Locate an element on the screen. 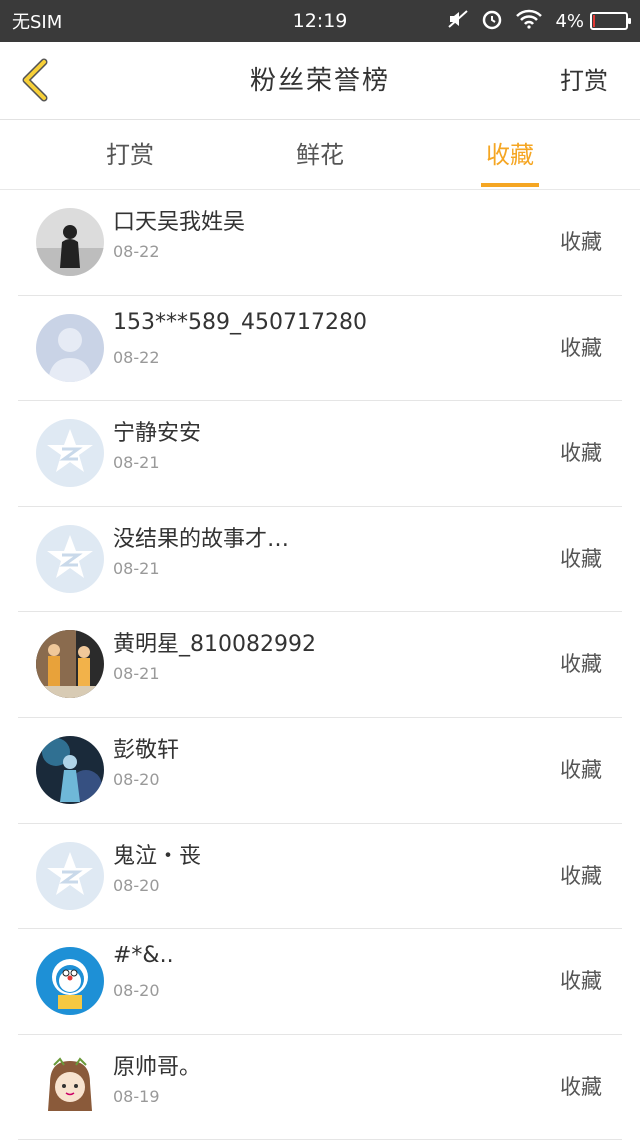 This screenshot has height=1140, width=640. list-item: 鬼泣・丧 08-20 收藏 is located at coordinates (320, 877).